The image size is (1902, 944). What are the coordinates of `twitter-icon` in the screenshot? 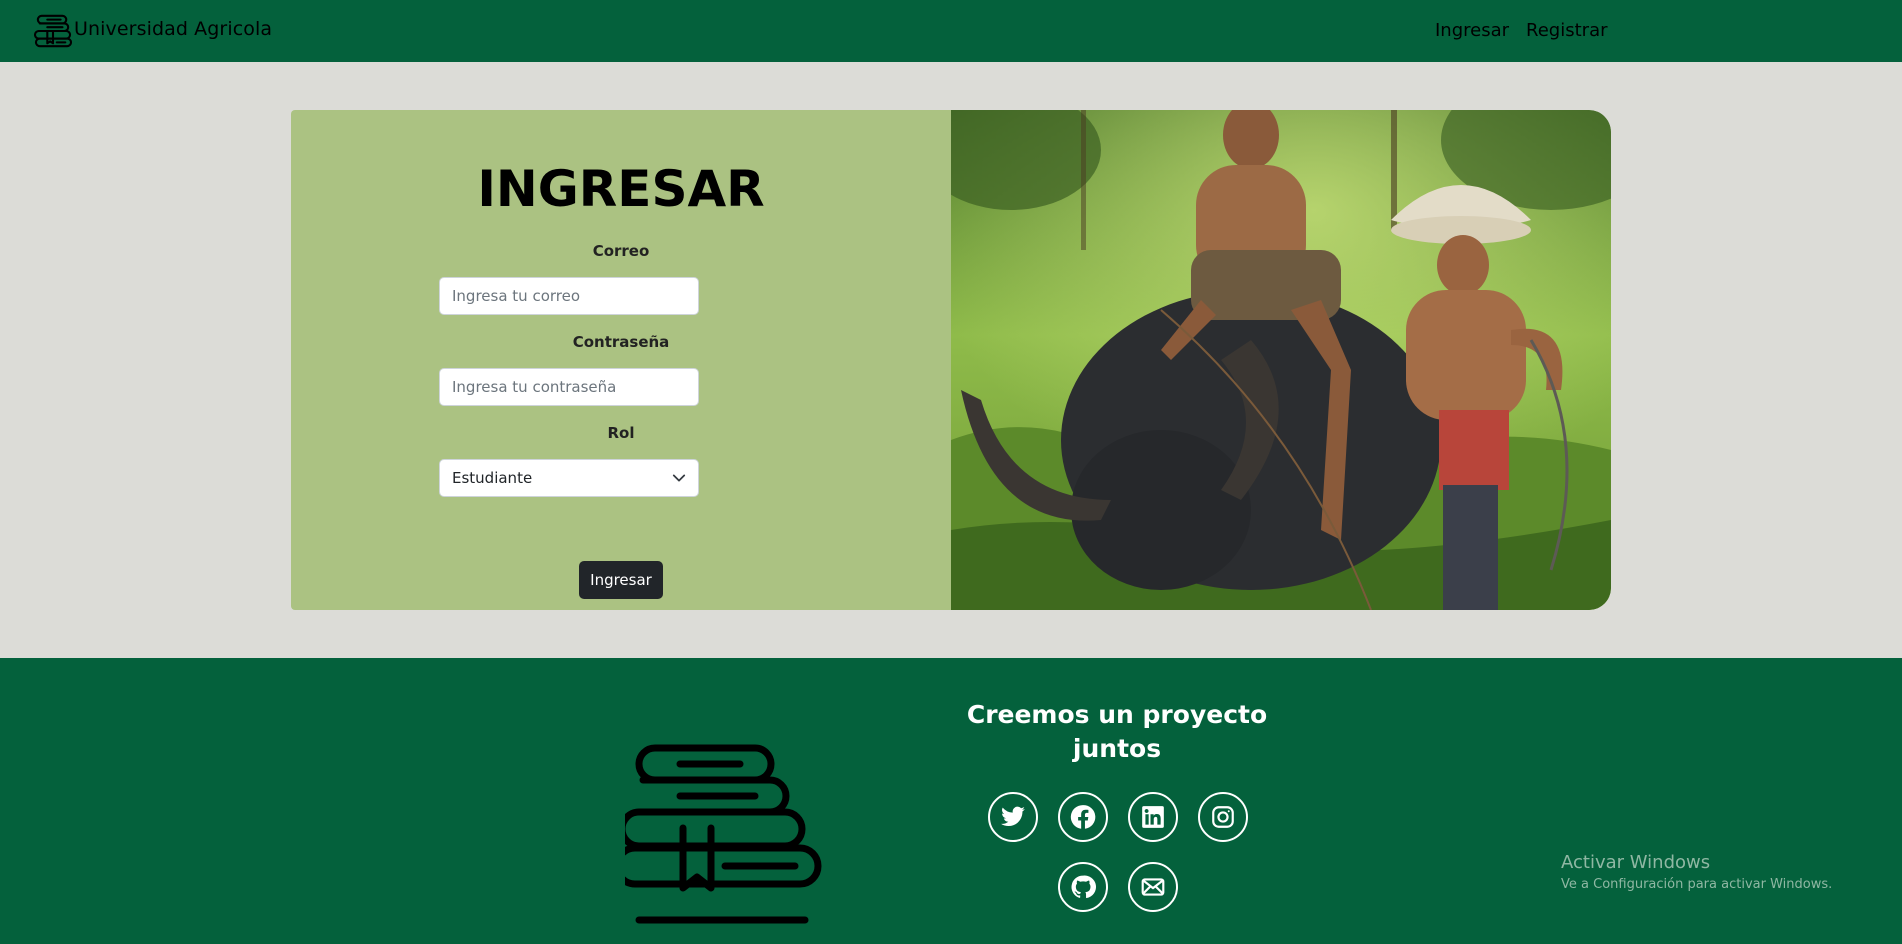 It's located at (1013, 816).